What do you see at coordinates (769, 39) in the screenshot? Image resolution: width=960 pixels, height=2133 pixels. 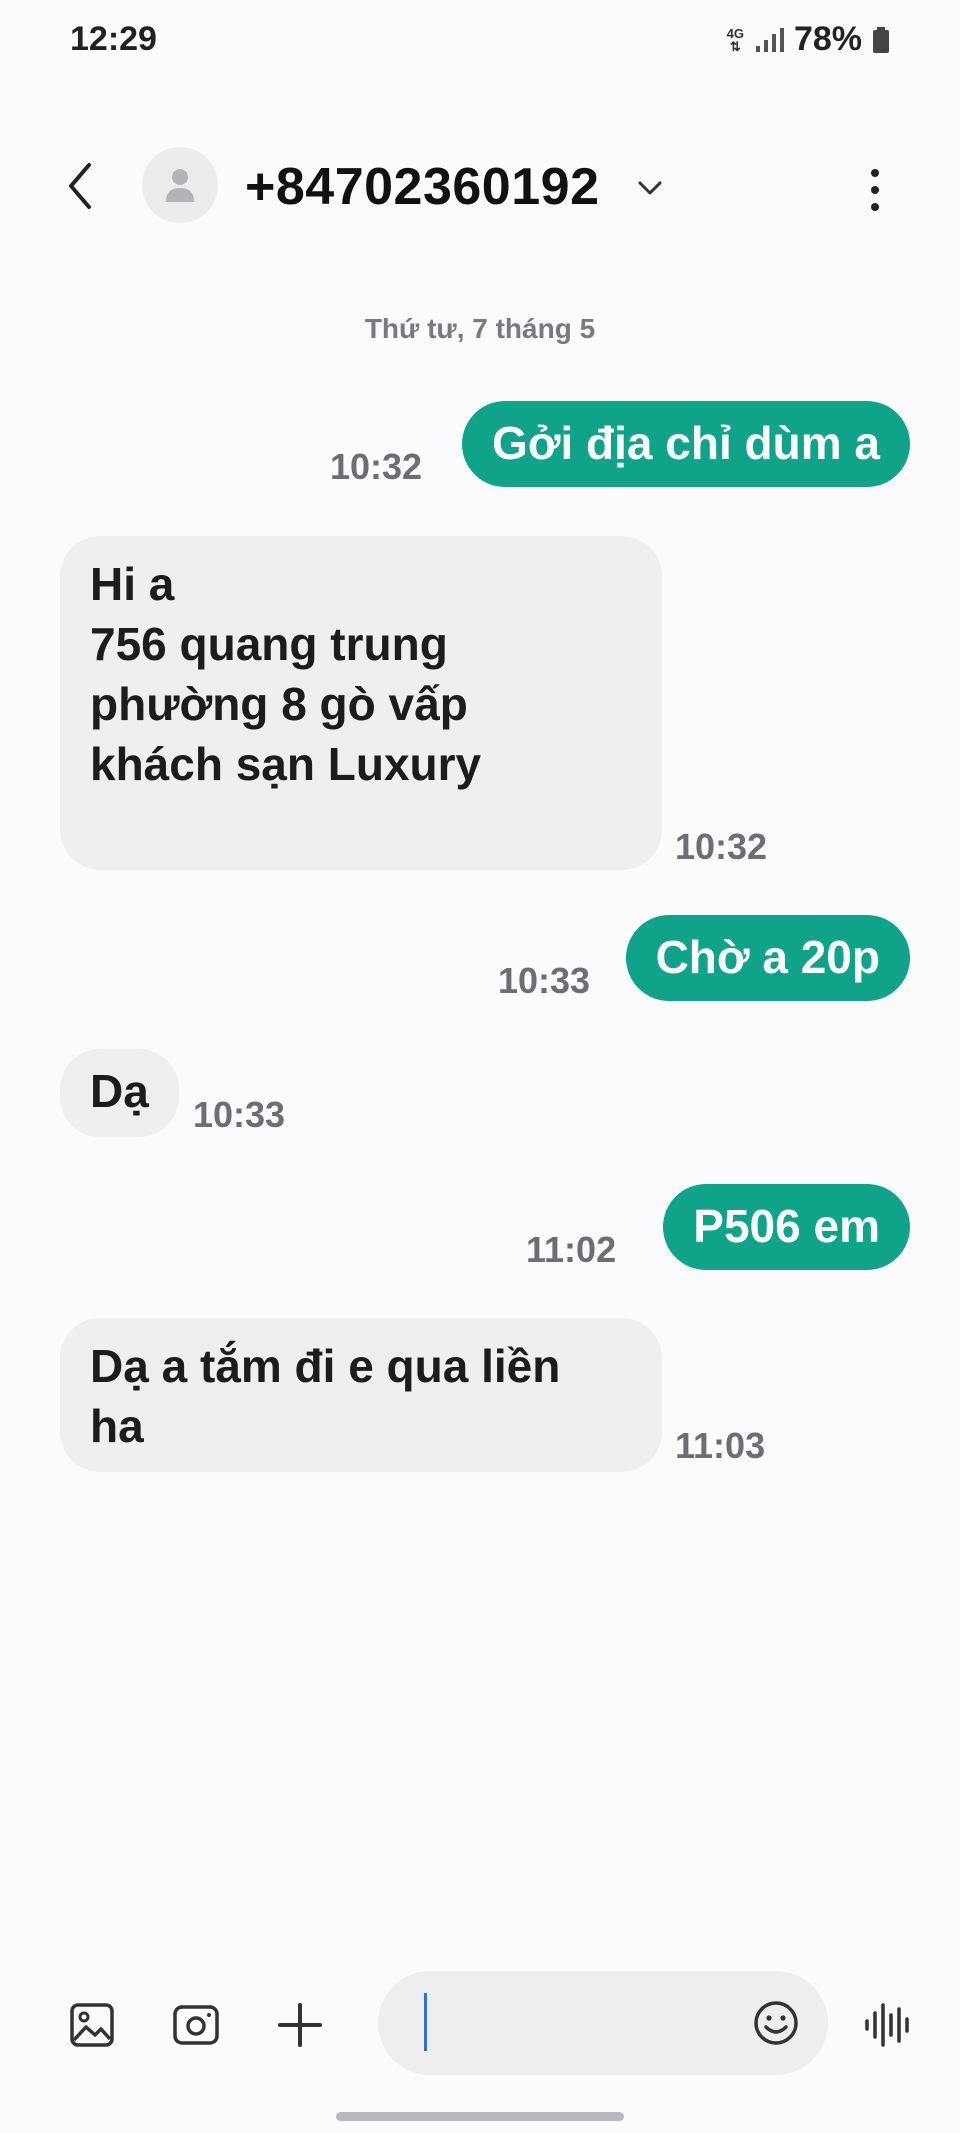 I see `signal-icon` at bounding box center [769, 39].